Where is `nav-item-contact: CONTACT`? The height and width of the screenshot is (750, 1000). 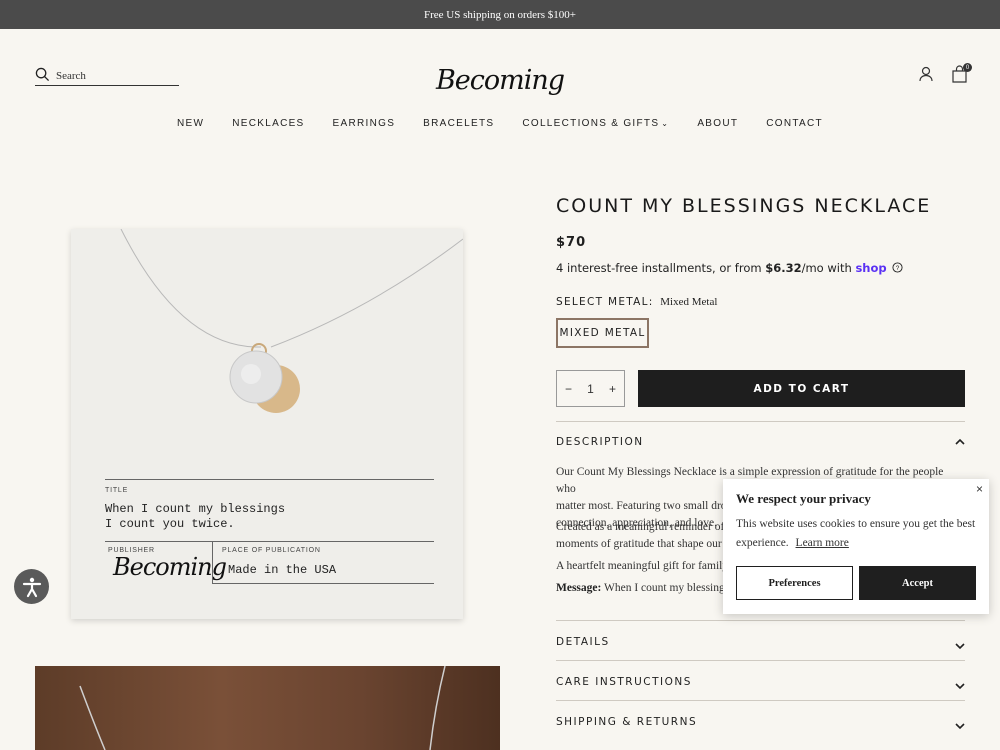
nav-item-contact: CONTACT is located at coordinates (794, 123).